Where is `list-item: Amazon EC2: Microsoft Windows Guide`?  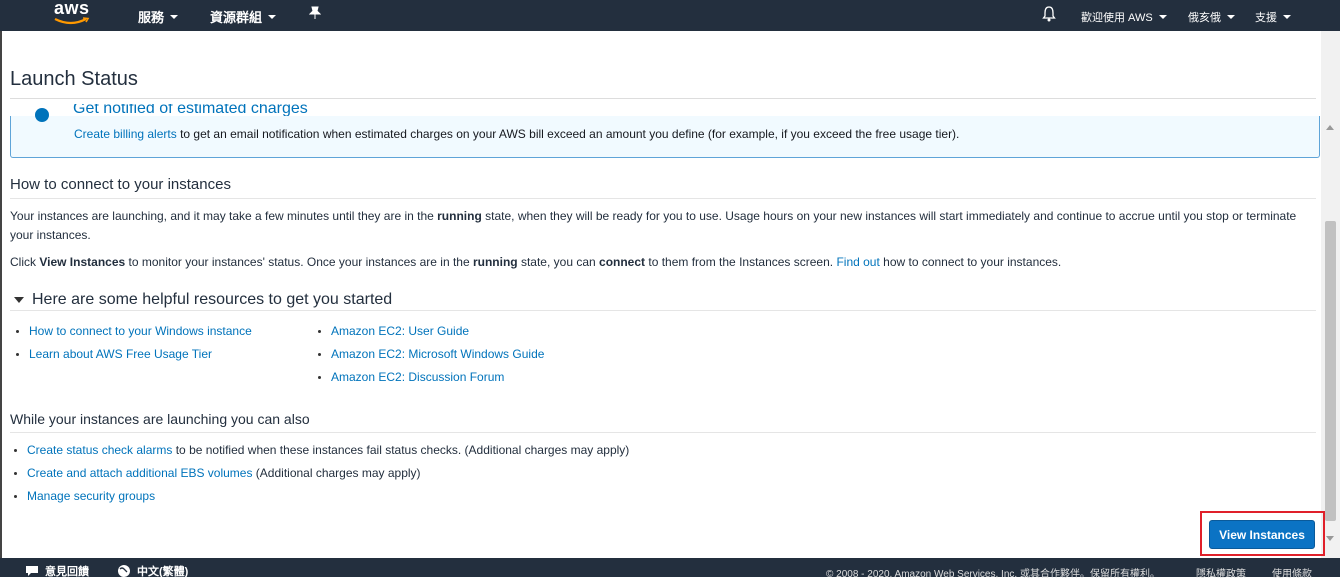
list-item: Amazon EC2: Microsoft Windows Guide is located at coordinates (430, 357).